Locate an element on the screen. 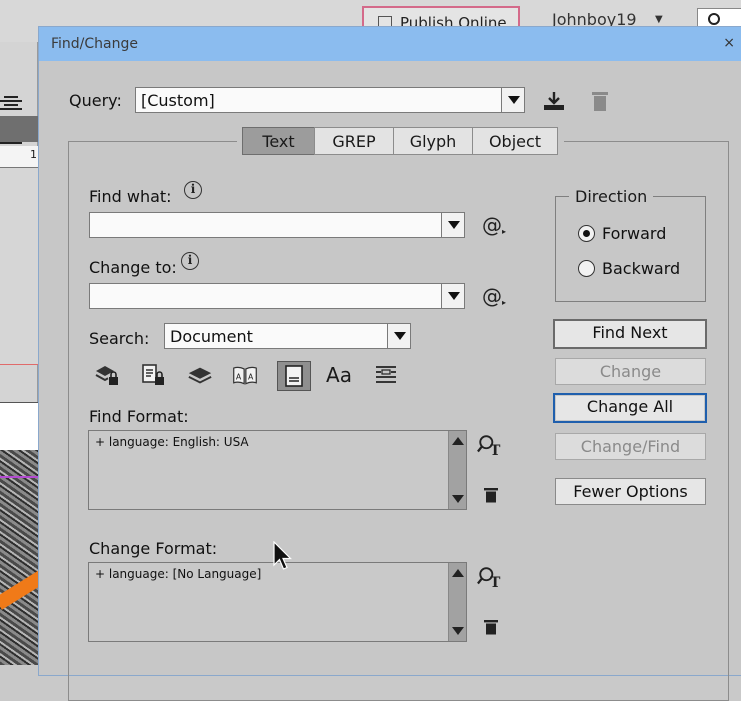 This screenshot has height=701, width=741. delete-query-icon is located at coordinates (600, 101).